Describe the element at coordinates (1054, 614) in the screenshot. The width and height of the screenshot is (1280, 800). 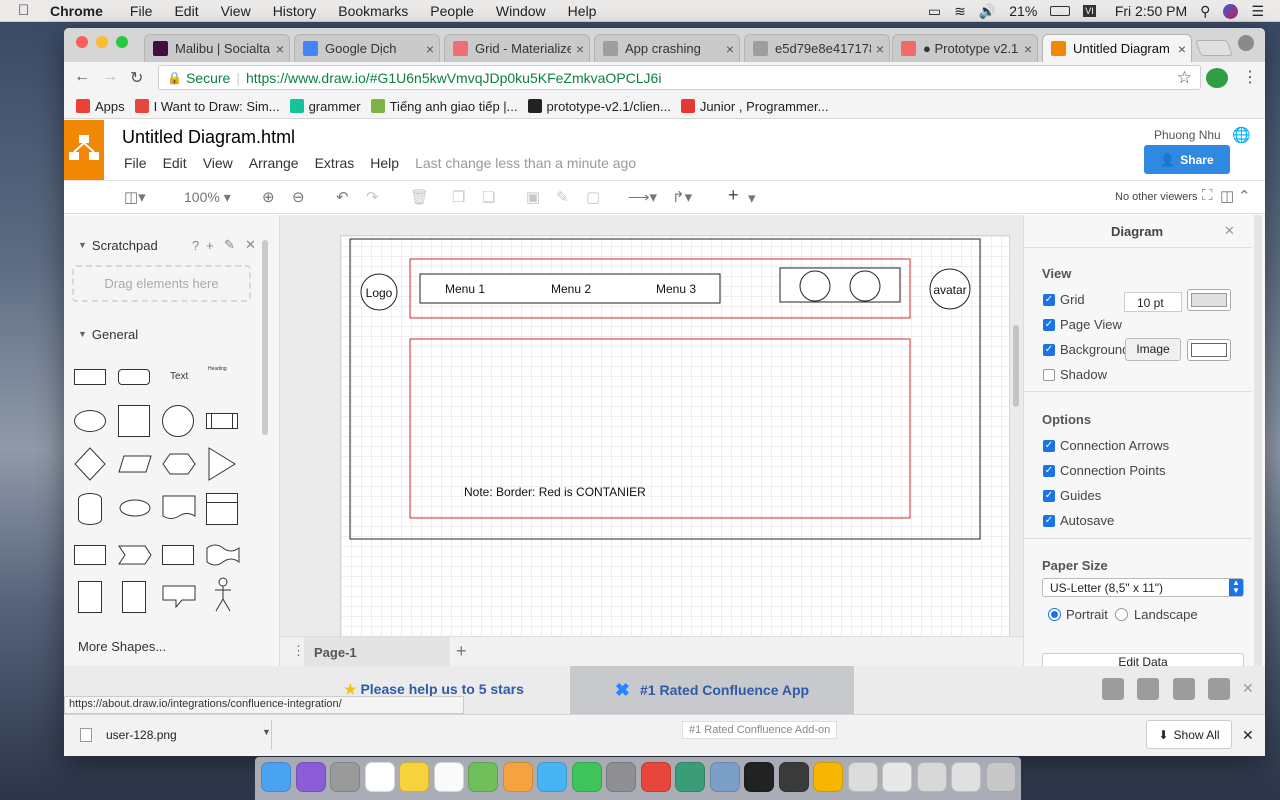
I see `portrait-radio` at that location.